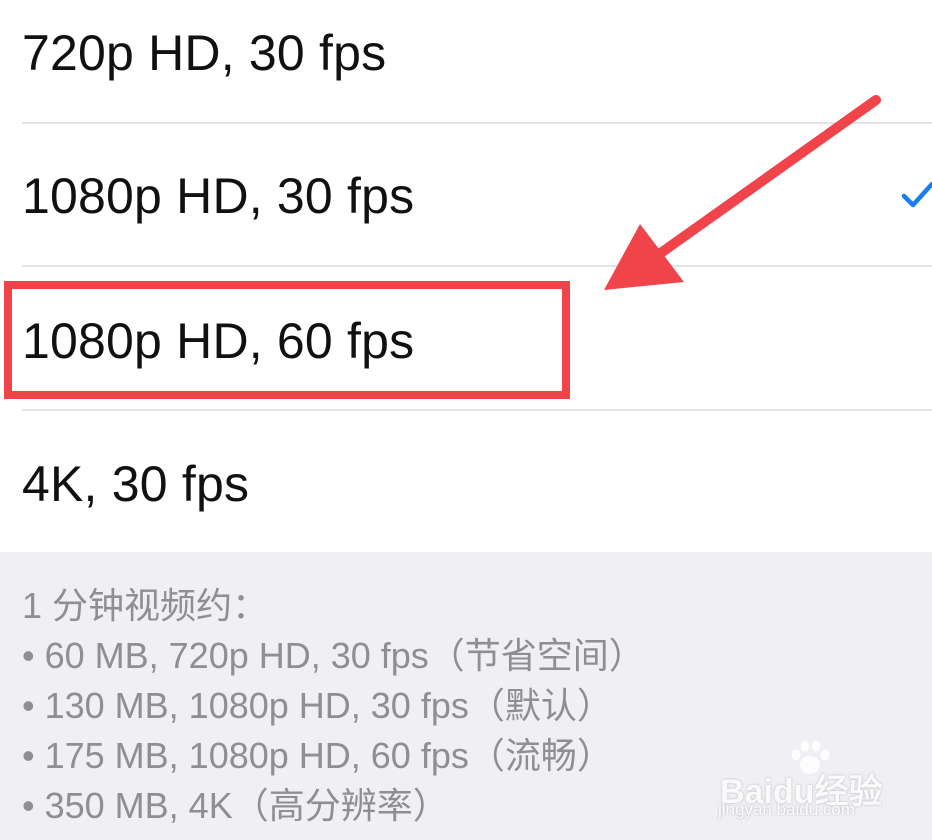  Describe the element at coordinates (136, 484) in the screenshot. I see `option-label: 4K, 30 fps` at that location.